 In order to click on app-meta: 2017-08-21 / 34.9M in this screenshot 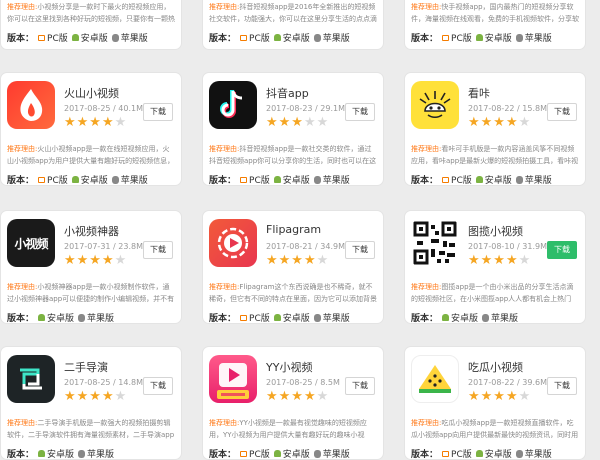, I will do `click(305, 246)`.